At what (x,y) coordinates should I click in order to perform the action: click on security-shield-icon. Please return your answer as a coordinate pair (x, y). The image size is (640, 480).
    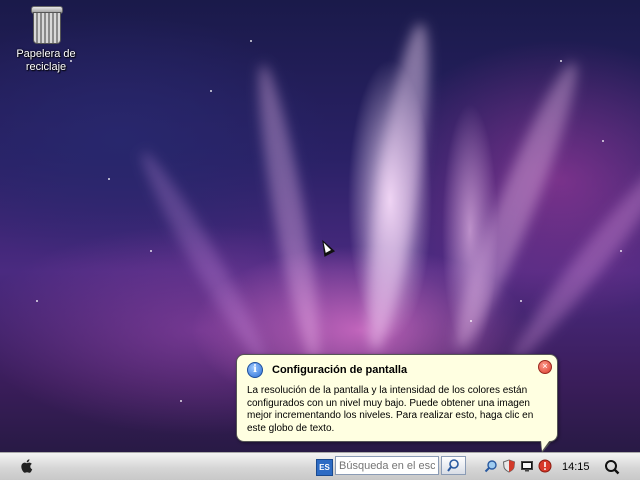
    Looking at the image, I should click on (509, 466).